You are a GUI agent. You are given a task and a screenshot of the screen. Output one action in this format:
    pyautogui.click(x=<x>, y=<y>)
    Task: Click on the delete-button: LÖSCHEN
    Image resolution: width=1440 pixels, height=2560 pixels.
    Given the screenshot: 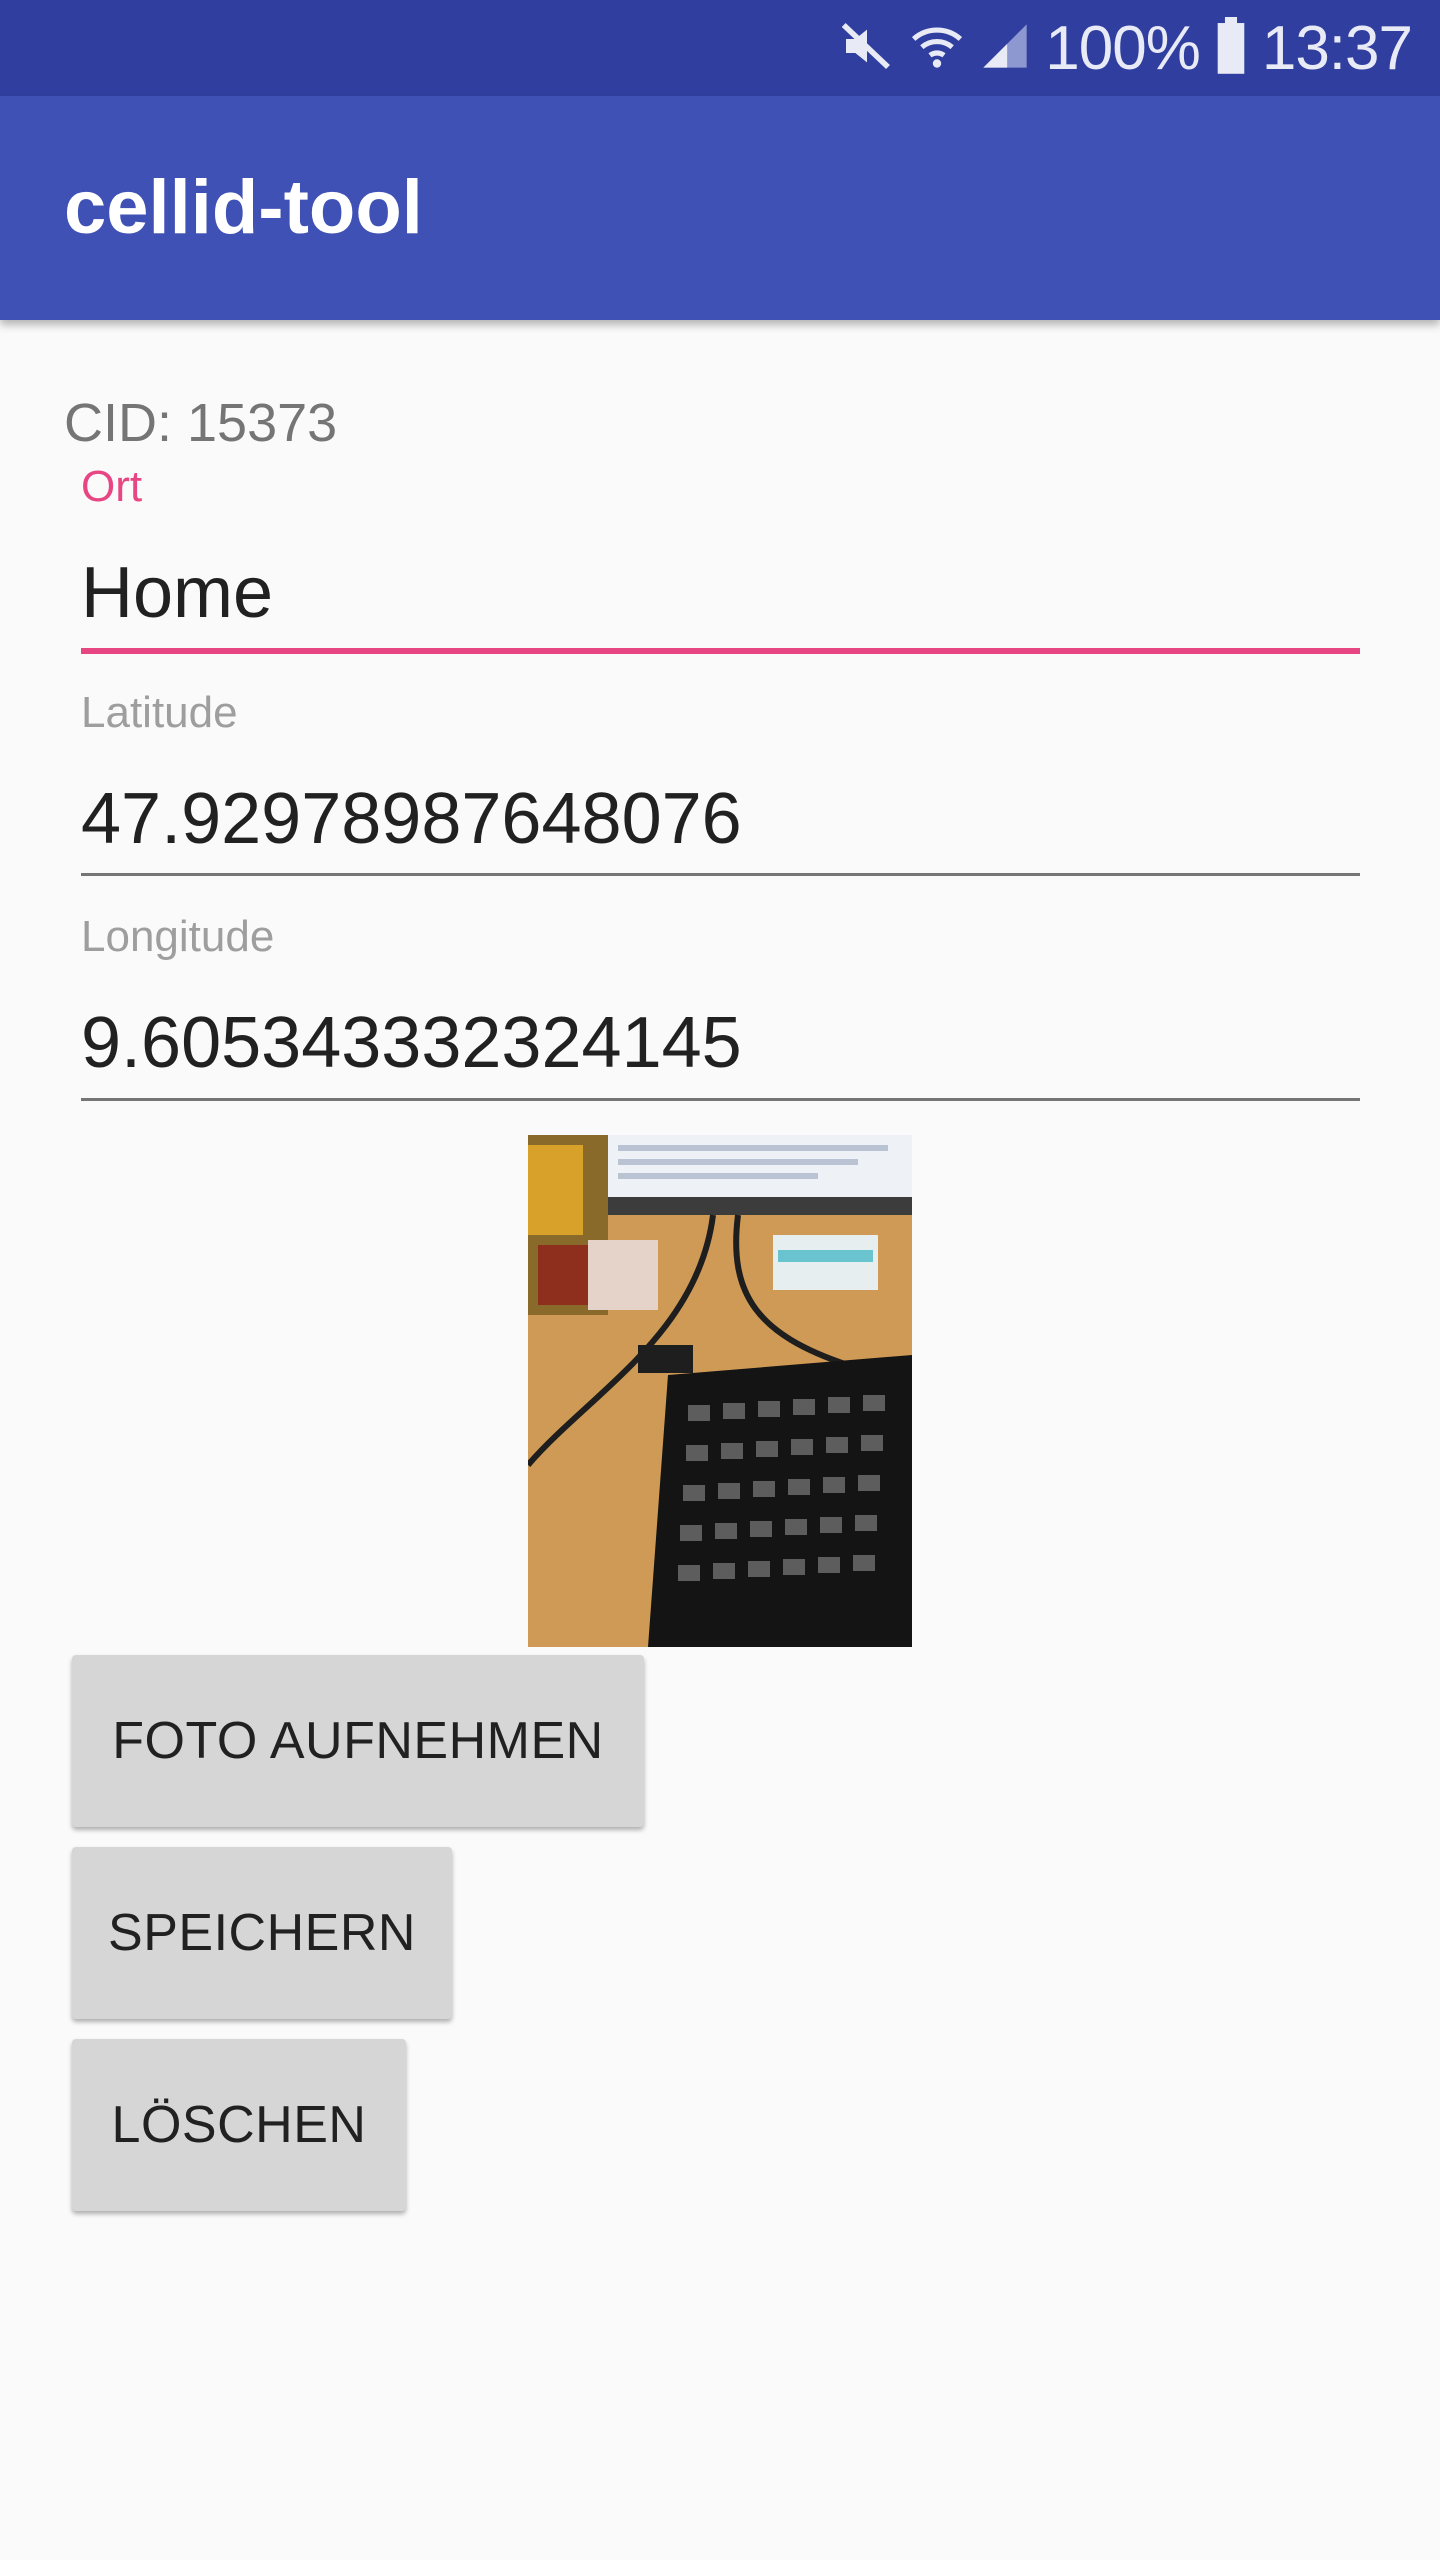 What is the action you would take?
    pyautogui.click(x=239, y=2125)
    